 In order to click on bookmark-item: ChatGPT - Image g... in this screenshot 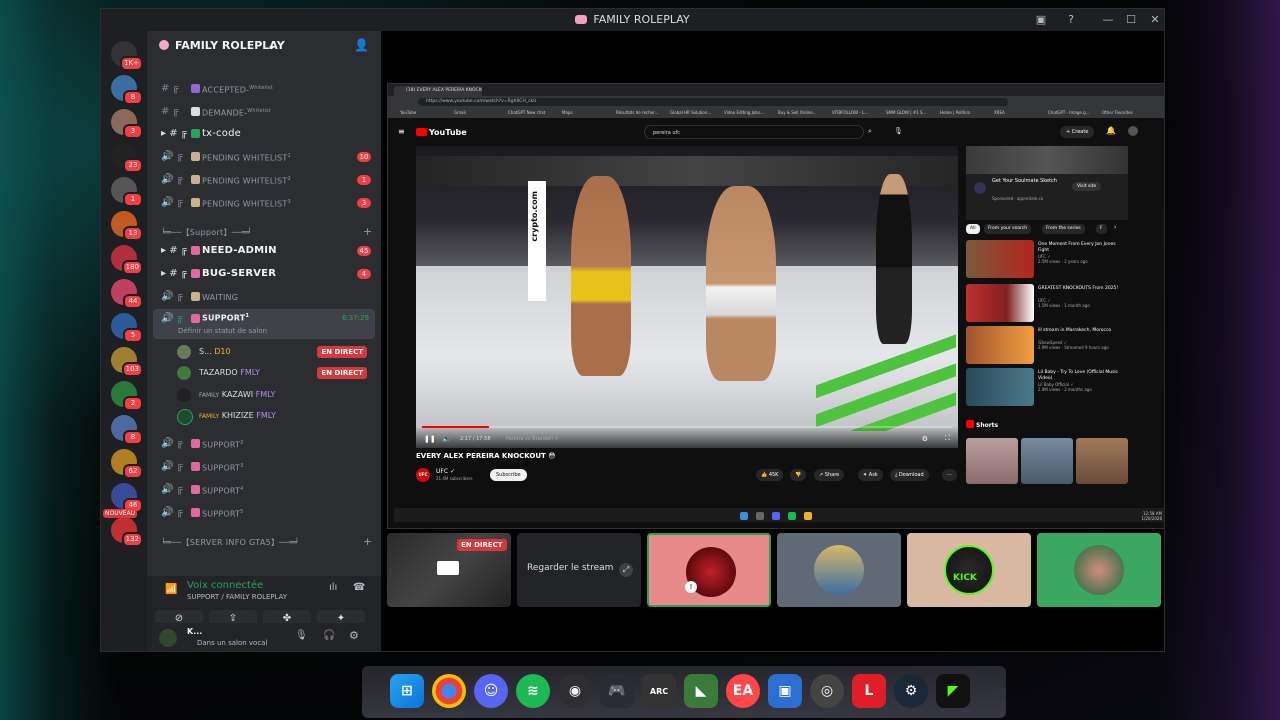, I will do `click(1068, 112)`.